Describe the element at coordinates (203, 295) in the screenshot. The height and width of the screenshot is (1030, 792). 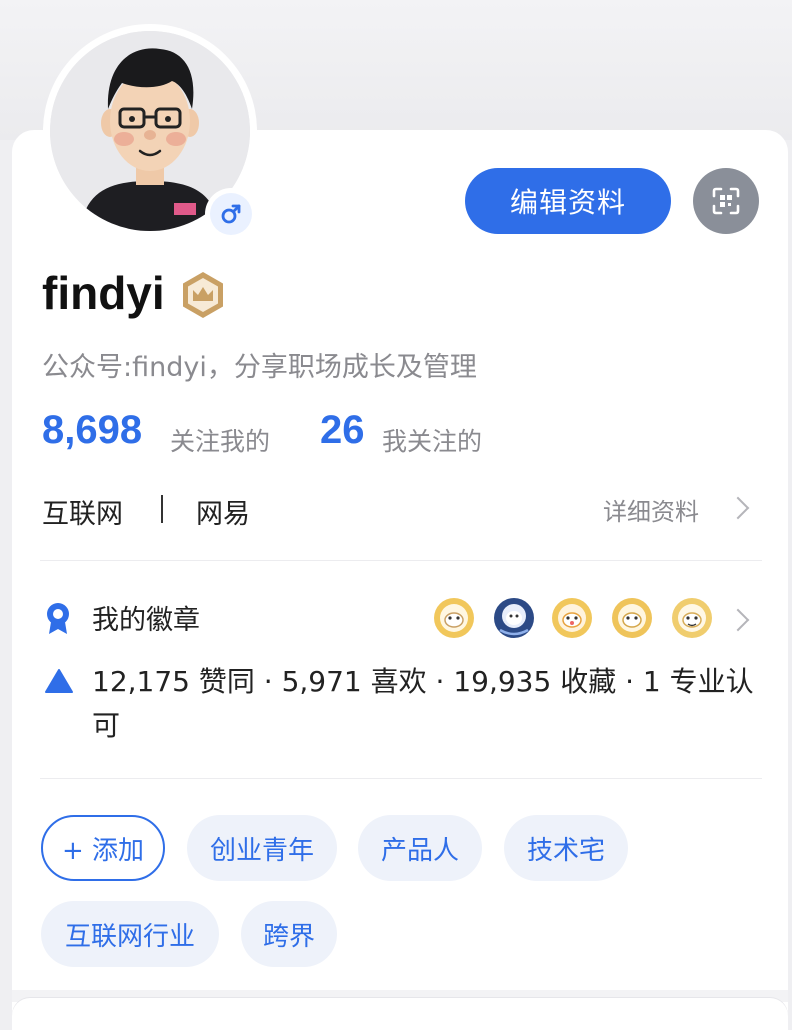
I see `crown-badge-icon` at that location.